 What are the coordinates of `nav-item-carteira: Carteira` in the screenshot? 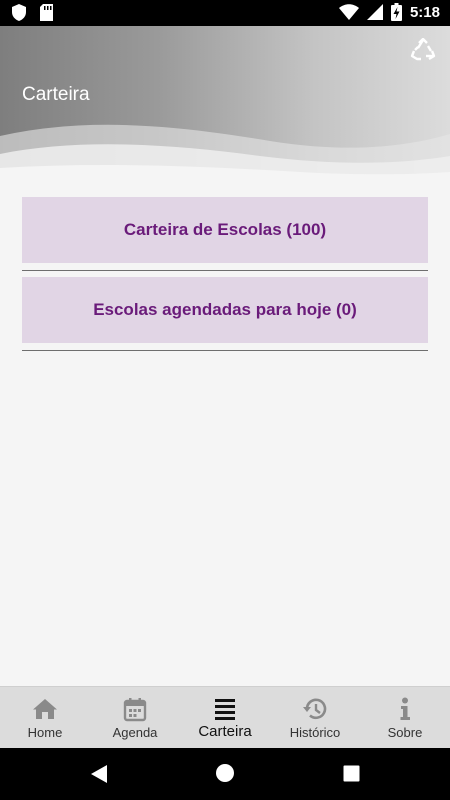 It's located at (225, 718).